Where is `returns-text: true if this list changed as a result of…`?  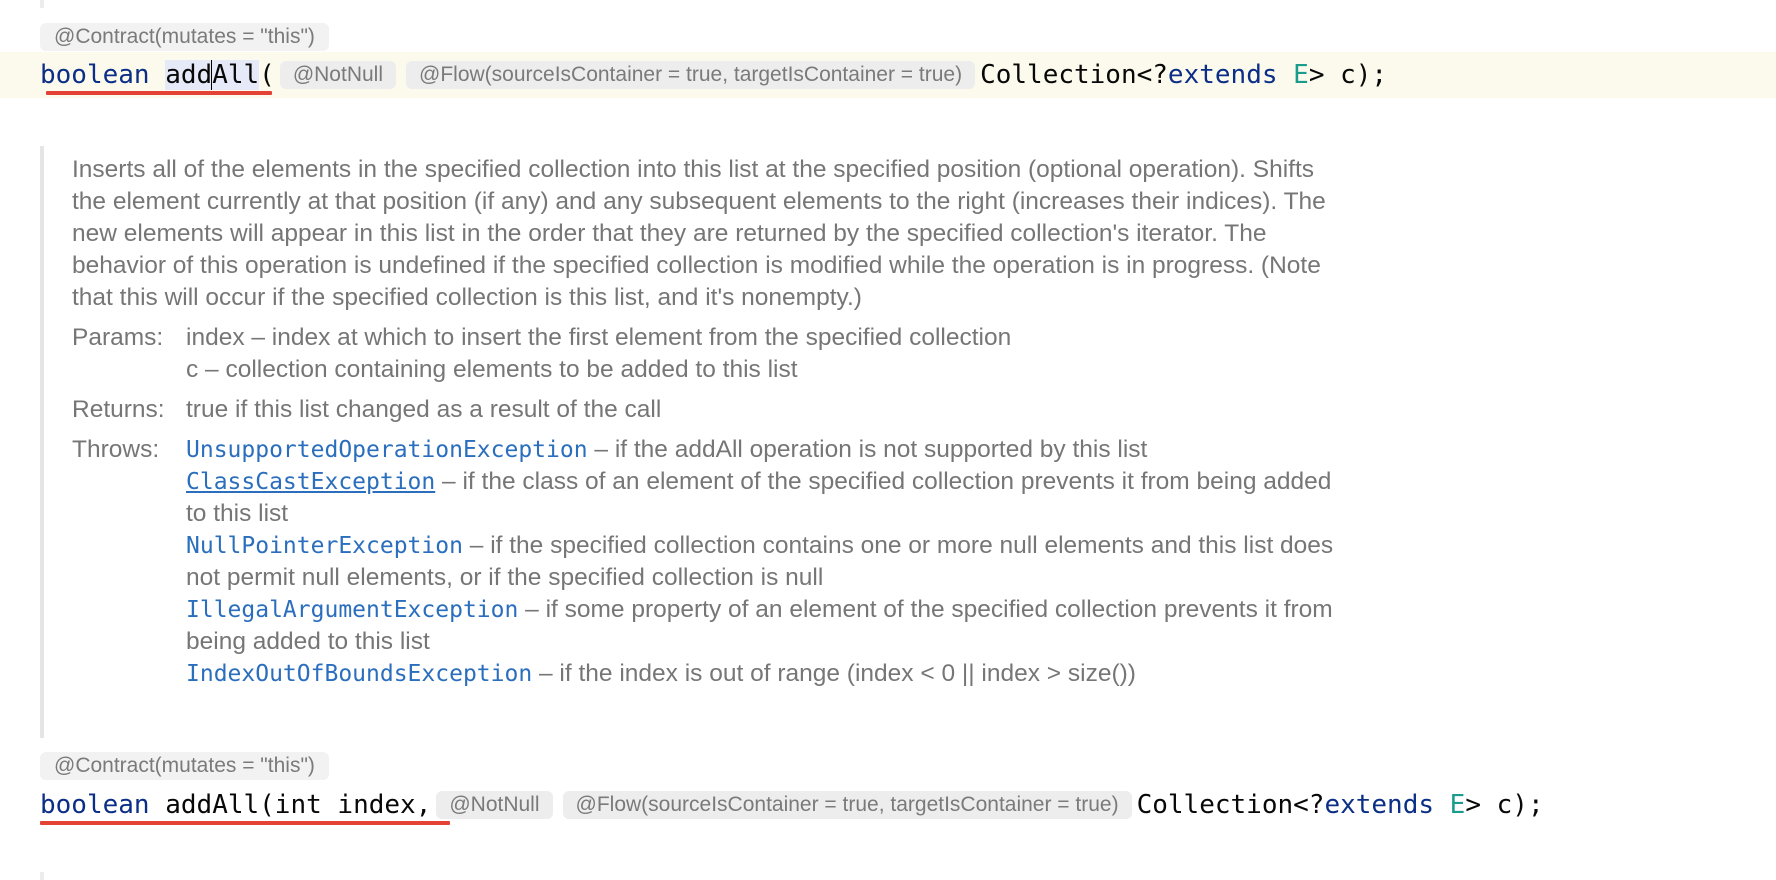
returns-text: true if this list changed as a result of… is located at coordinates (424, 409).